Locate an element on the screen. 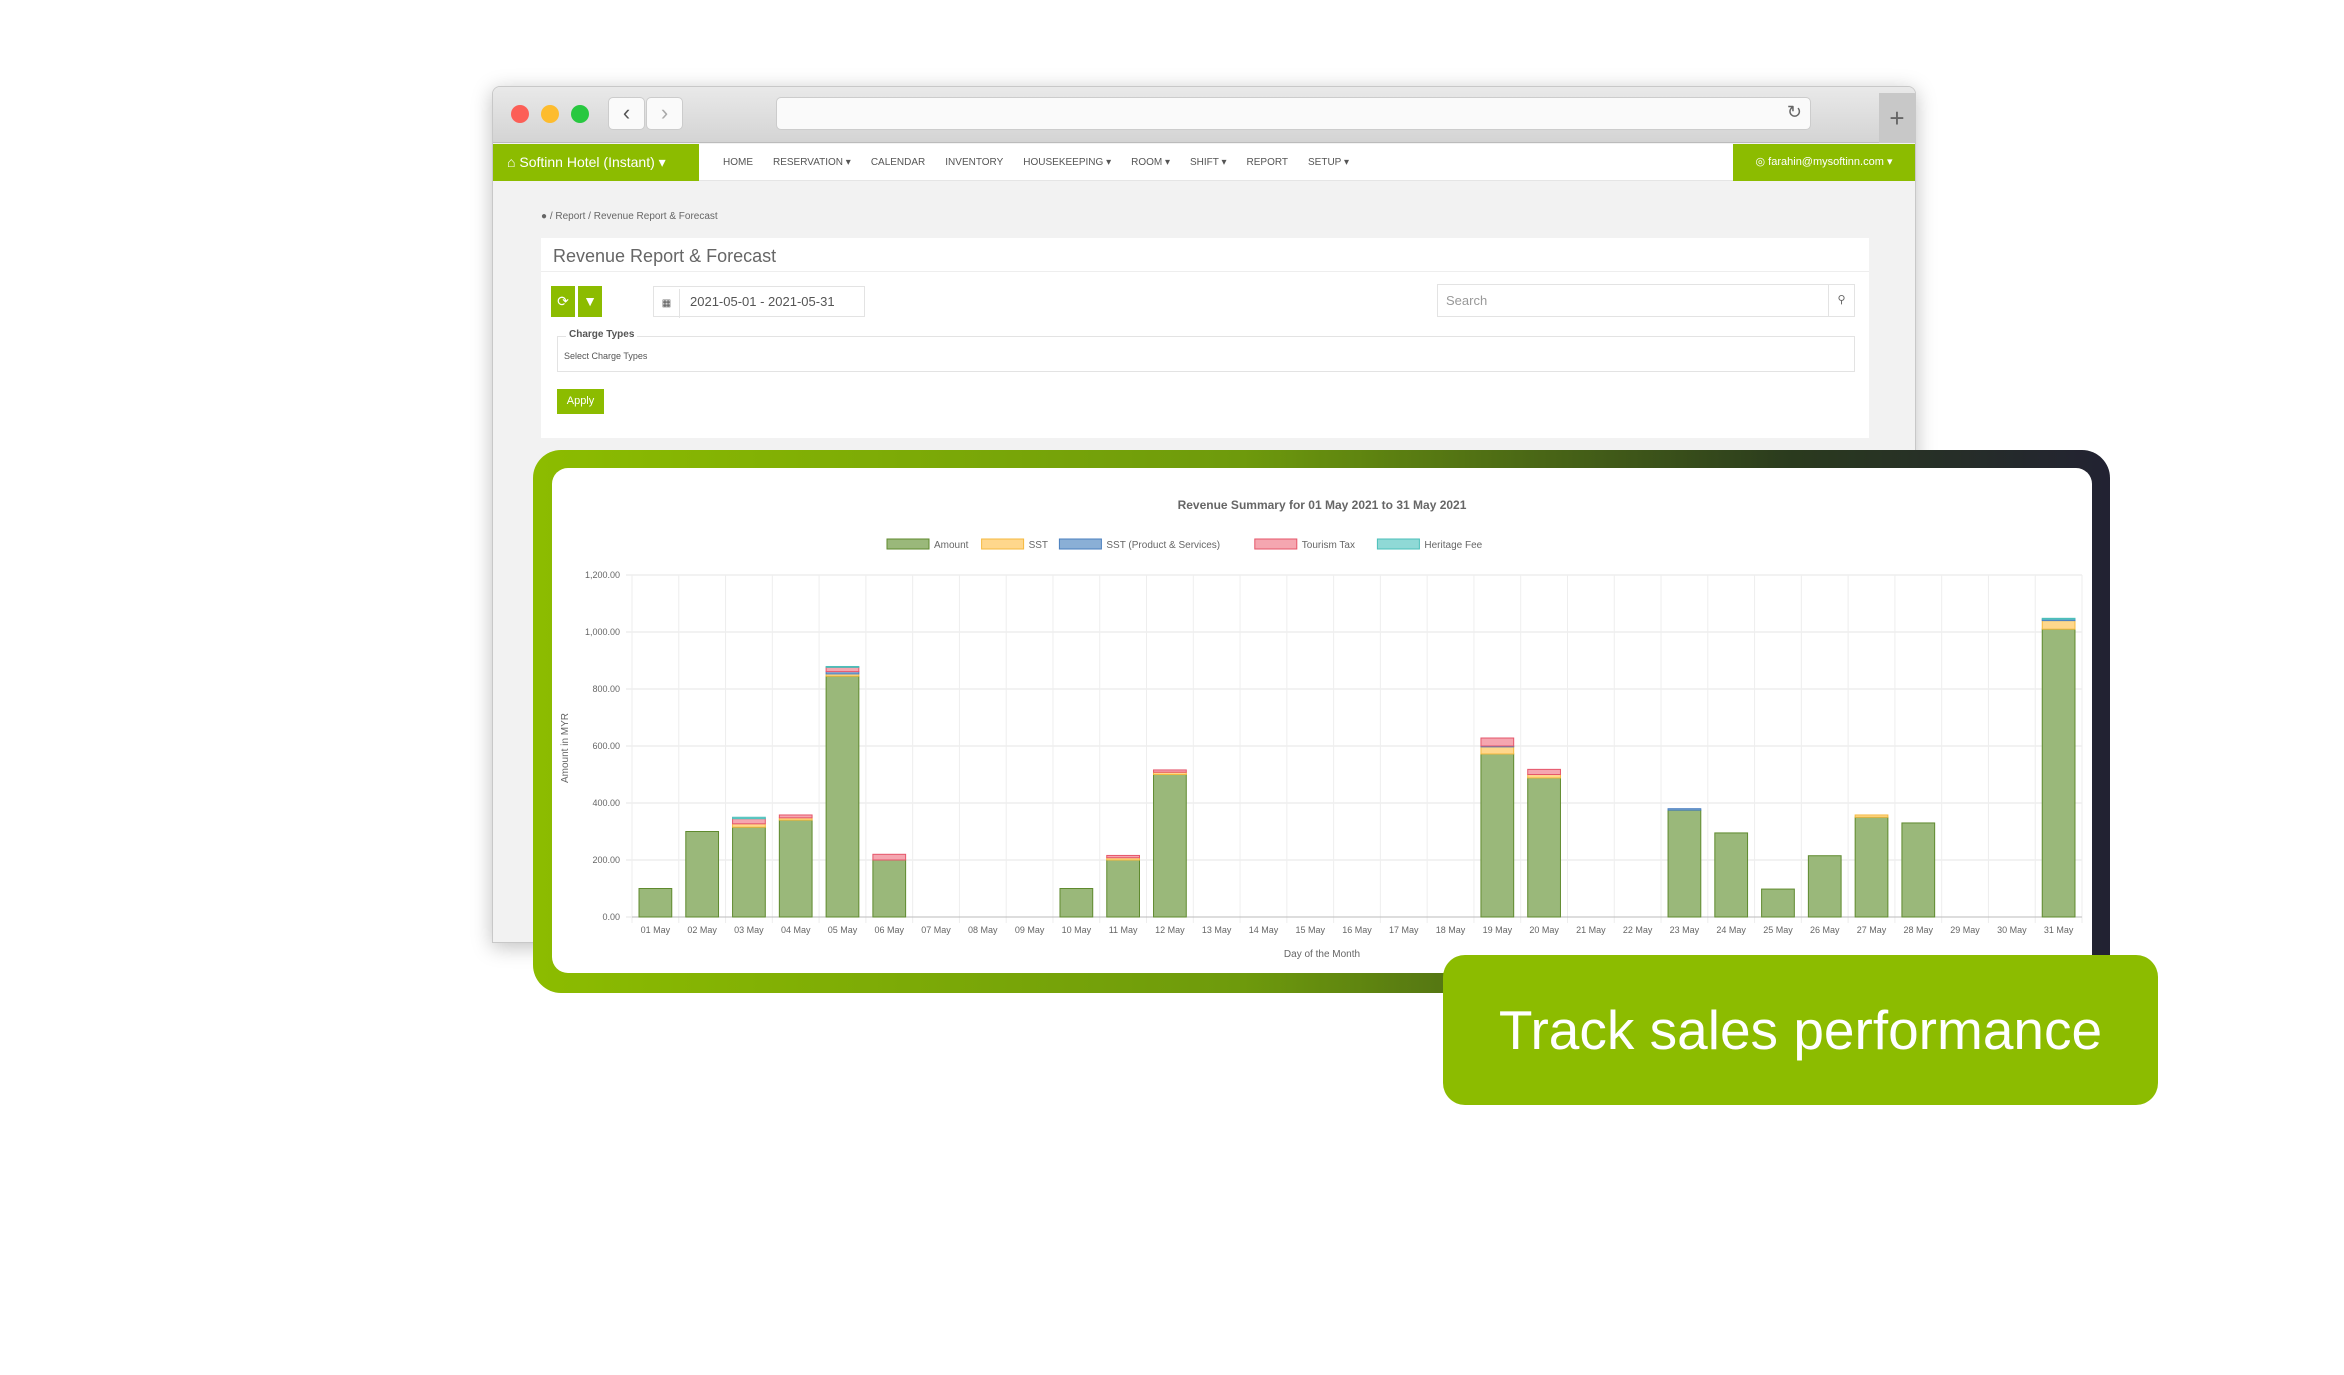 The width and height of the screenshot is (2344, 1375). x-tick-label: 28 May is located at coordinates (1919, 930).